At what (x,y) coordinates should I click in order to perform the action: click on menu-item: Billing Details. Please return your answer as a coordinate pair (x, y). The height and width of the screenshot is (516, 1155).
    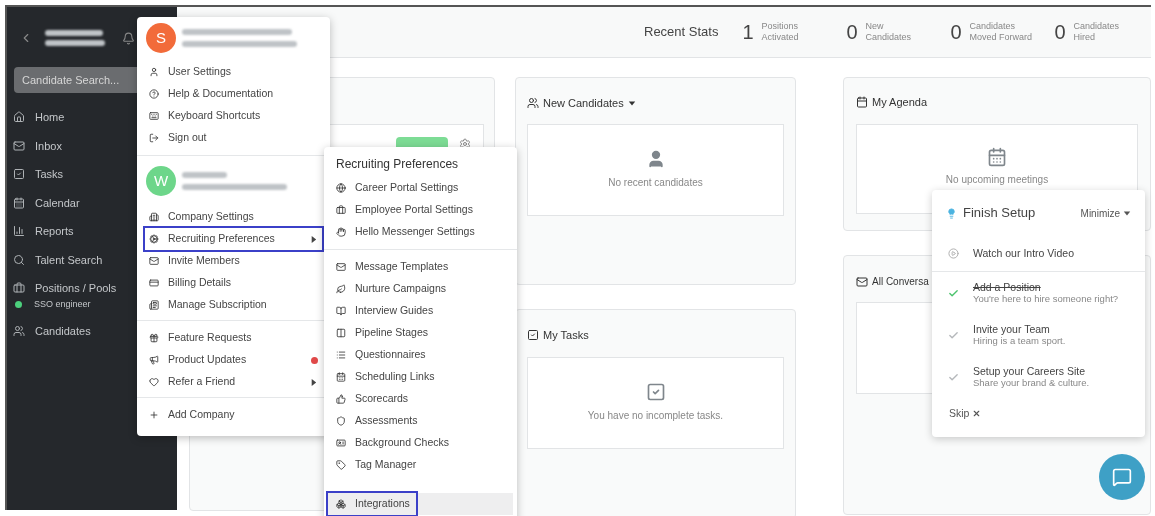
    Looking at the image, I should click on (233, 283).